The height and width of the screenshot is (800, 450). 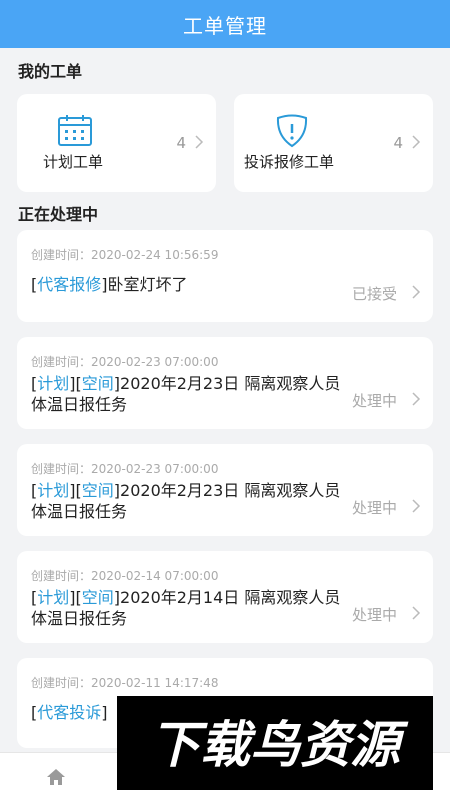 What do you see at coordinates (75, 130) in the screenshot?
I see `calendar-icon` at bounding box center [75, 130].